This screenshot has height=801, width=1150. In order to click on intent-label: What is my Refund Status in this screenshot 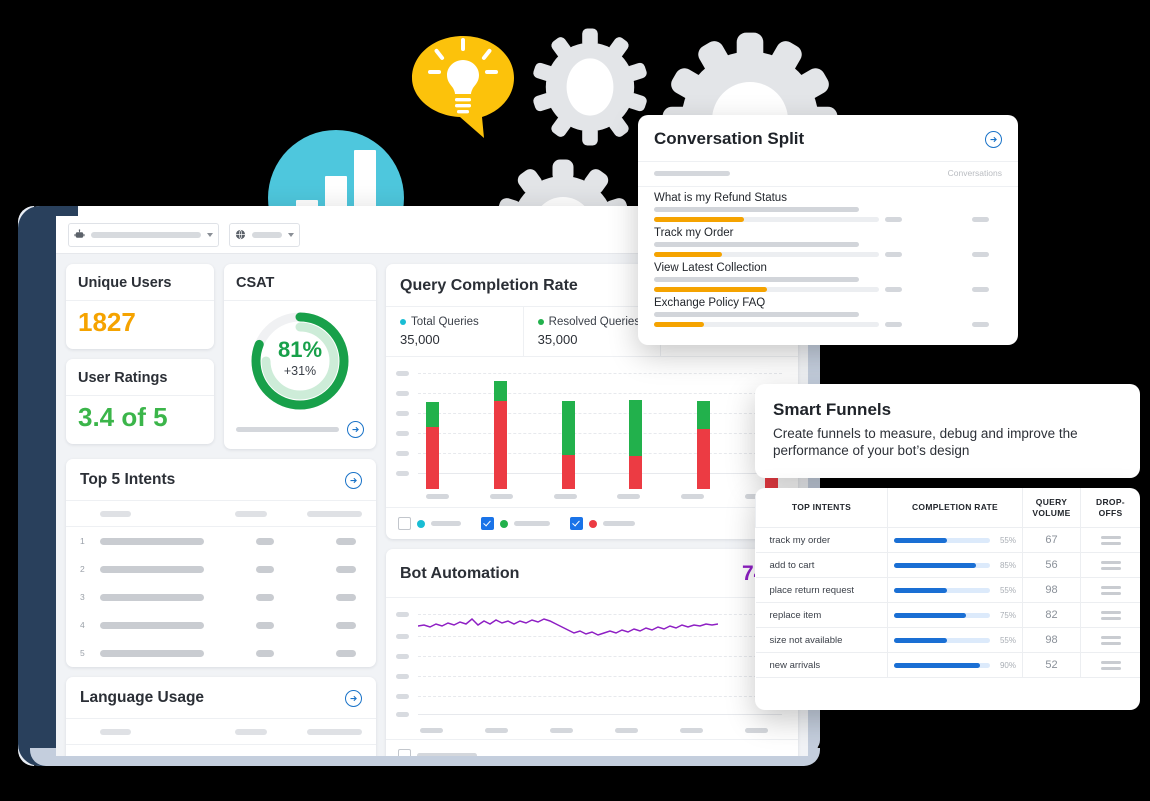, I will do `click(720, 198)`.